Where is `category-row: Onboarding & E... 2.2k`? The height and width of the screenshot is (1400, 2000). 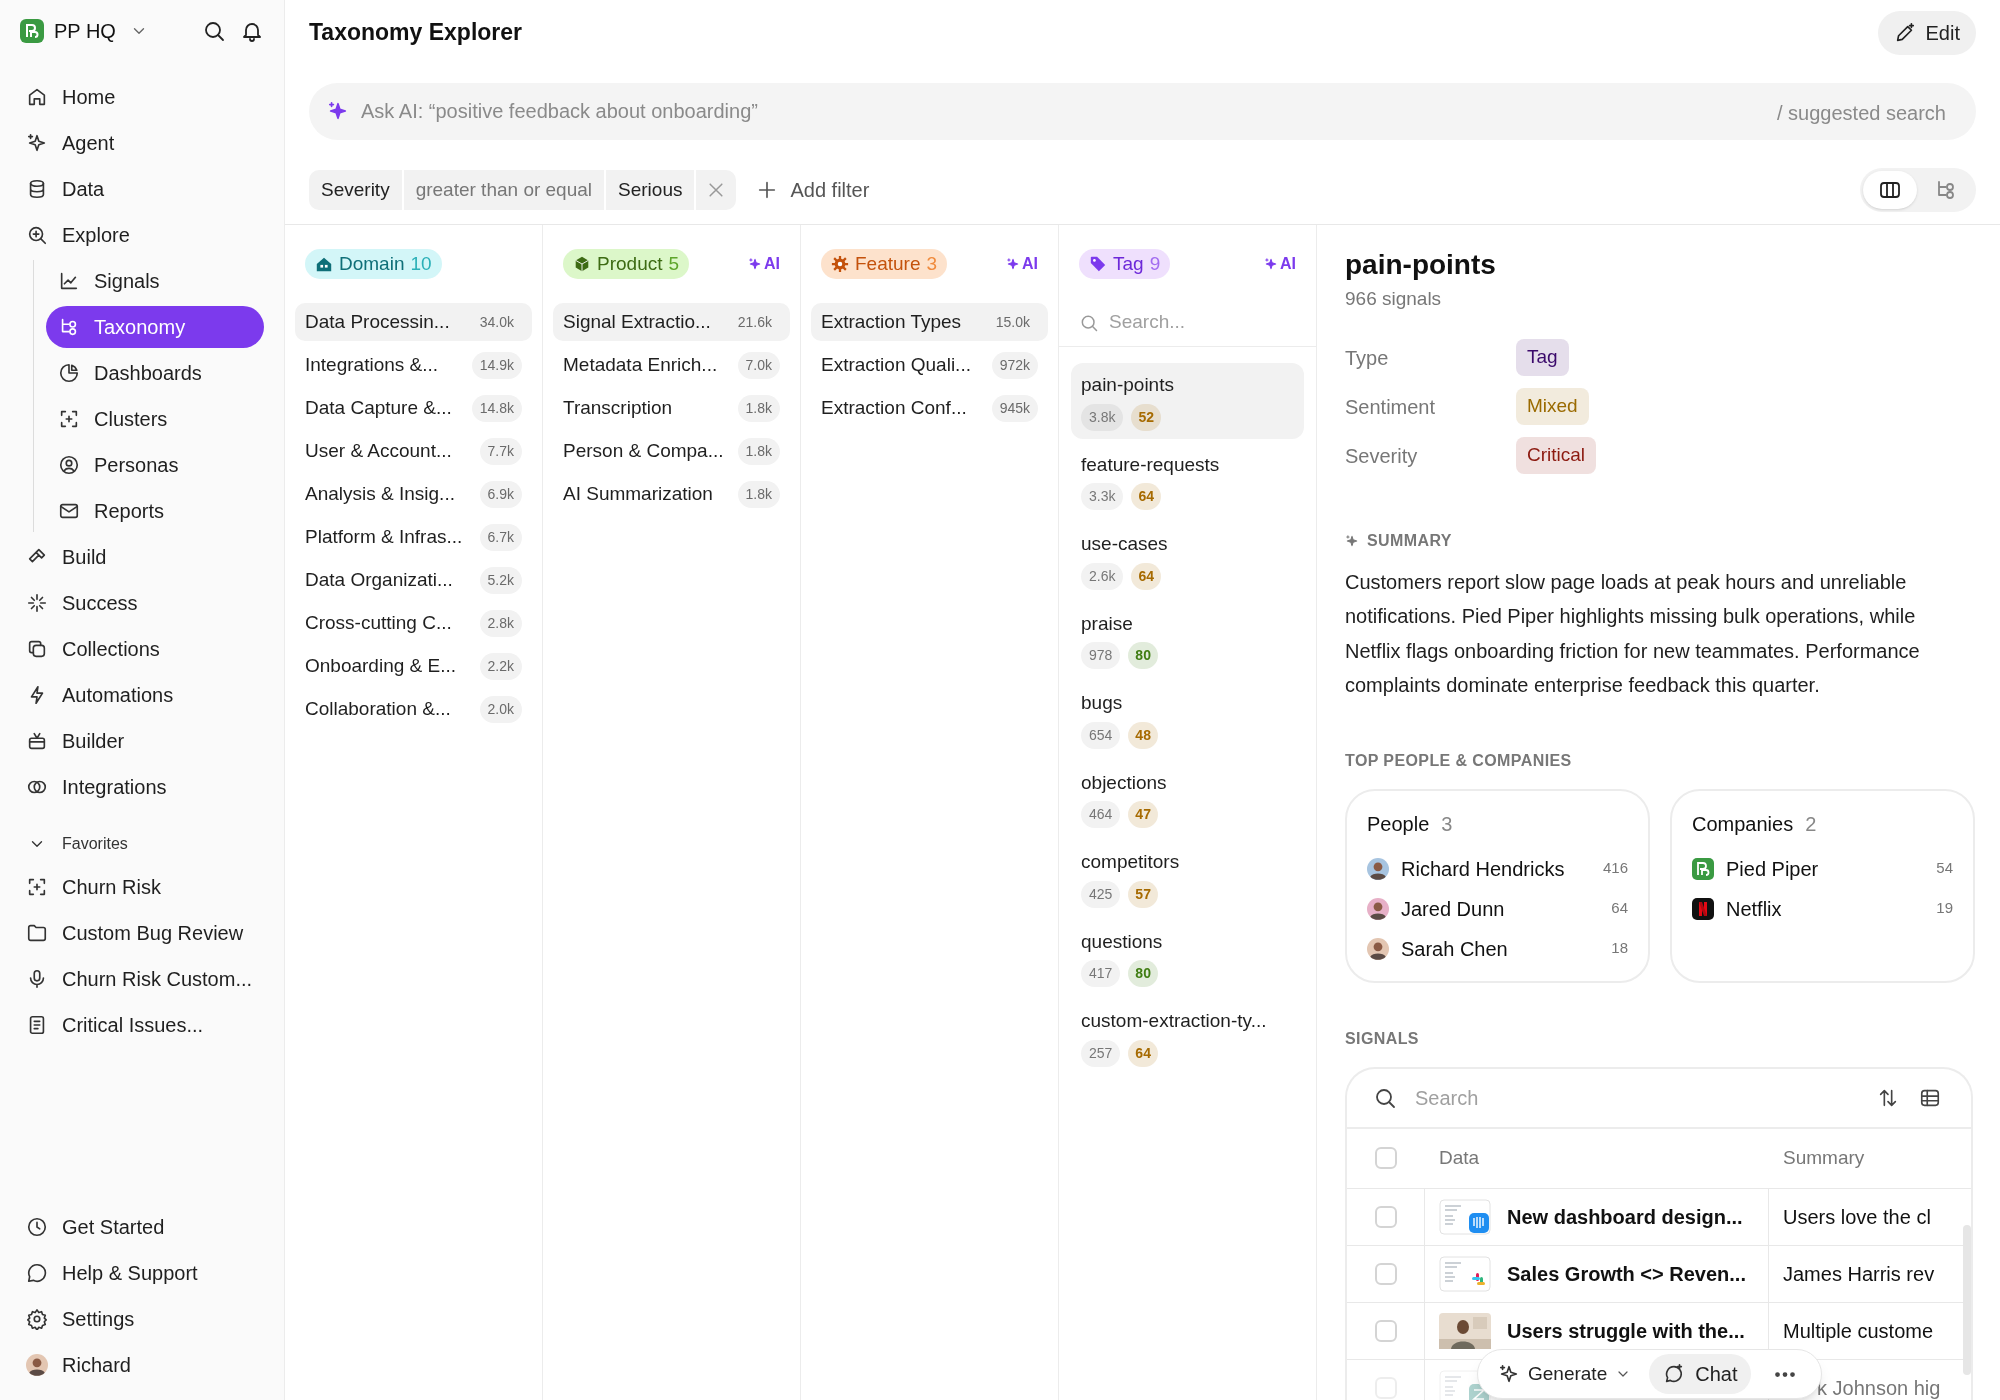
category-row: Onboarding & E... 2.2k is located at coordinates (413, 666).